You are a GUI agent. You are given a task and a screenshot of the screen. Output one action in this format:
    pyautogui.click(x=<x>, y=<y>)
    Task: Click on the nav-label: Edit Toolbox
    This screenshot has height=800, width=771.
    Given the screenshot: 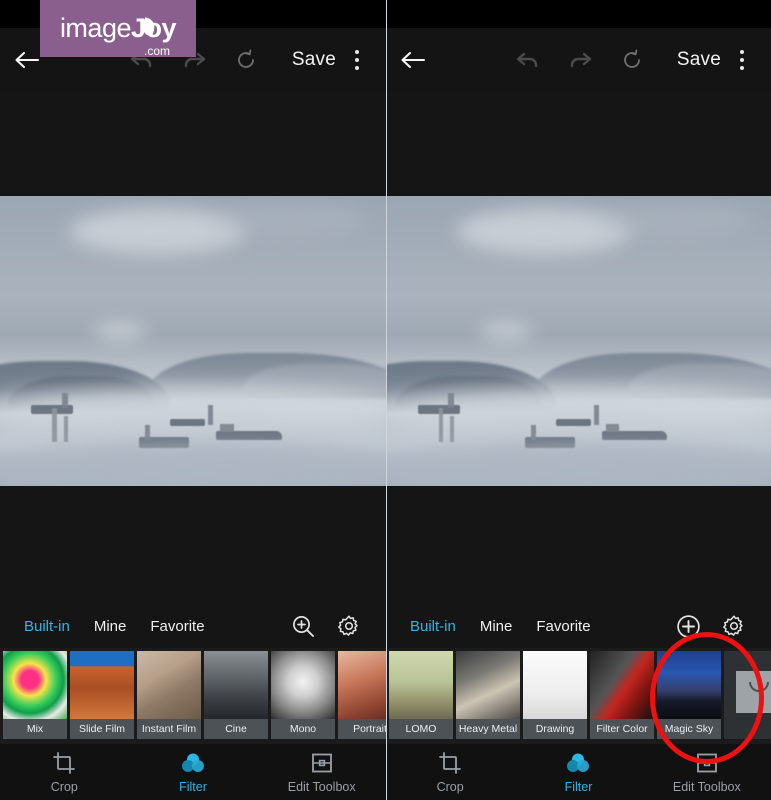 What is the action you would take?
    pyautogui.click(x=706, y=786)
    